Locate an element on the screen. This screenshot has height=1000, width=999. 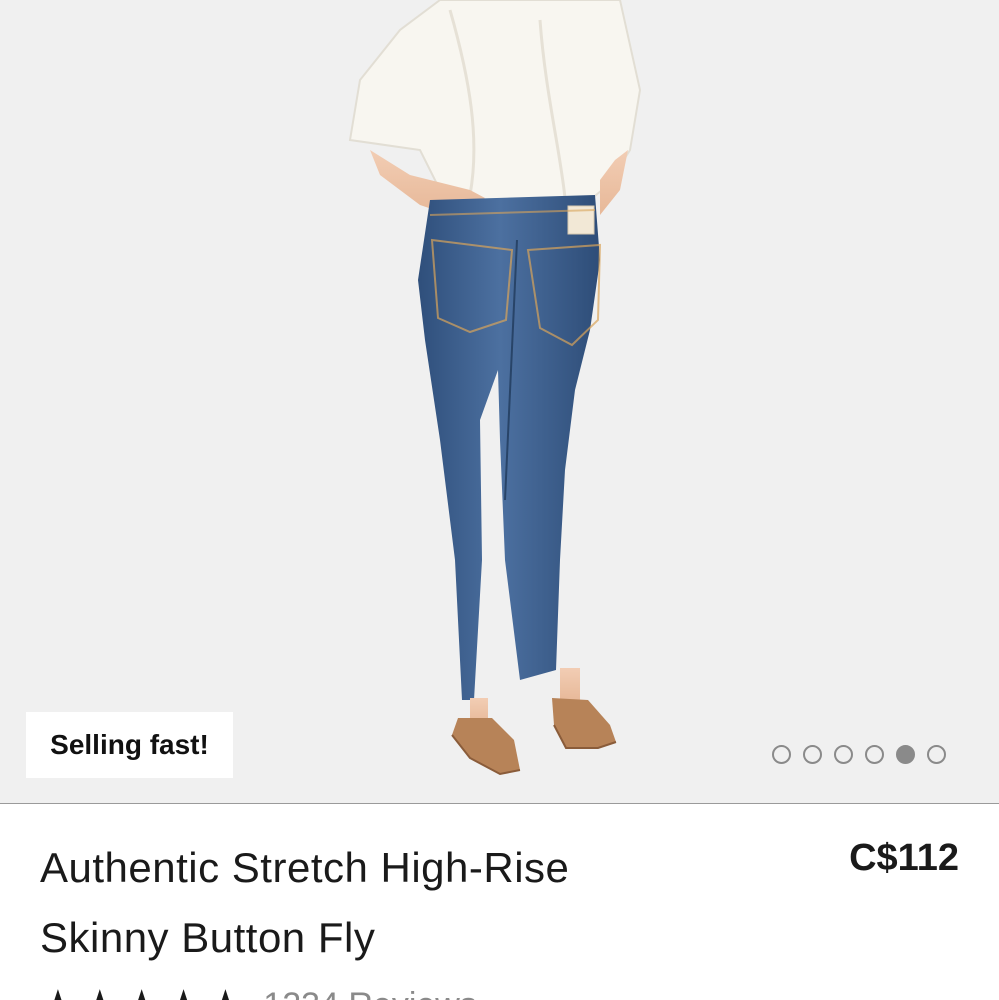
carousel-pagination is located at coordinates (859, 754).